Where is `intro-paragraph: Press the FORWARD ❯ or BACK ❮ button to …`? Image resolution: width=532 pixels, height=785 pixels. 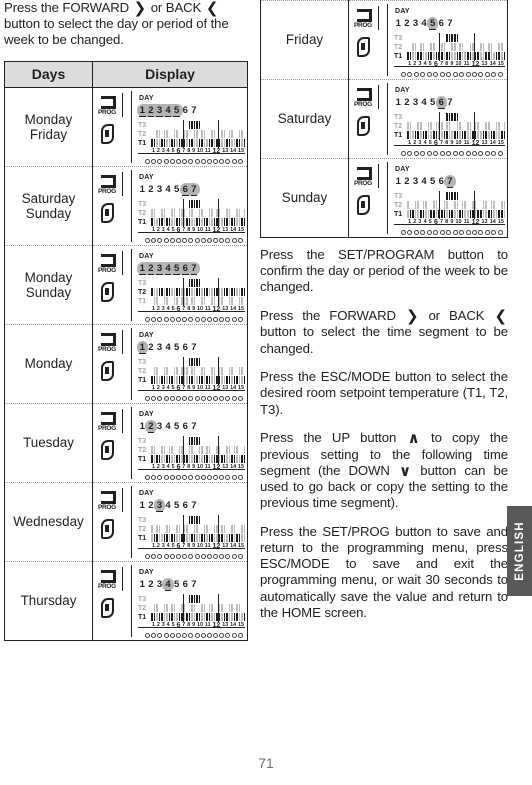 intro-paragraph: Press the FORWARD ❯ or BACK ❮ button to … is located at coordinates (126, 24).